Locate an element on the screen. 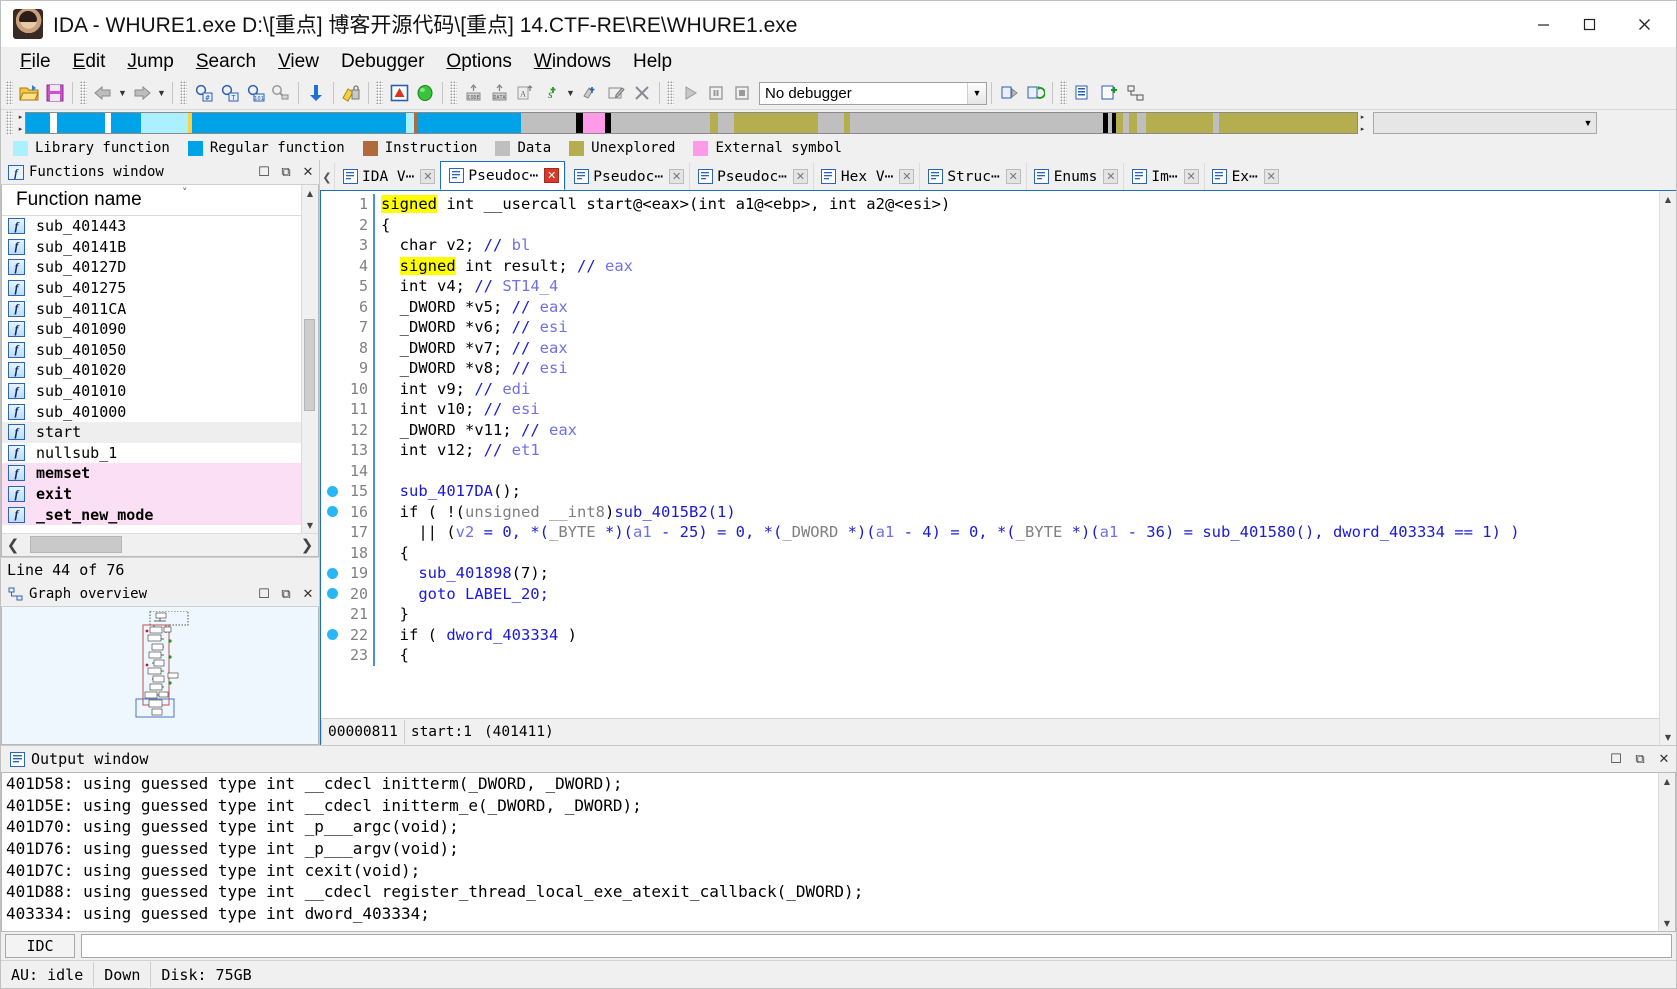  functions-hscroll-track is located at coordinates (160, 545).